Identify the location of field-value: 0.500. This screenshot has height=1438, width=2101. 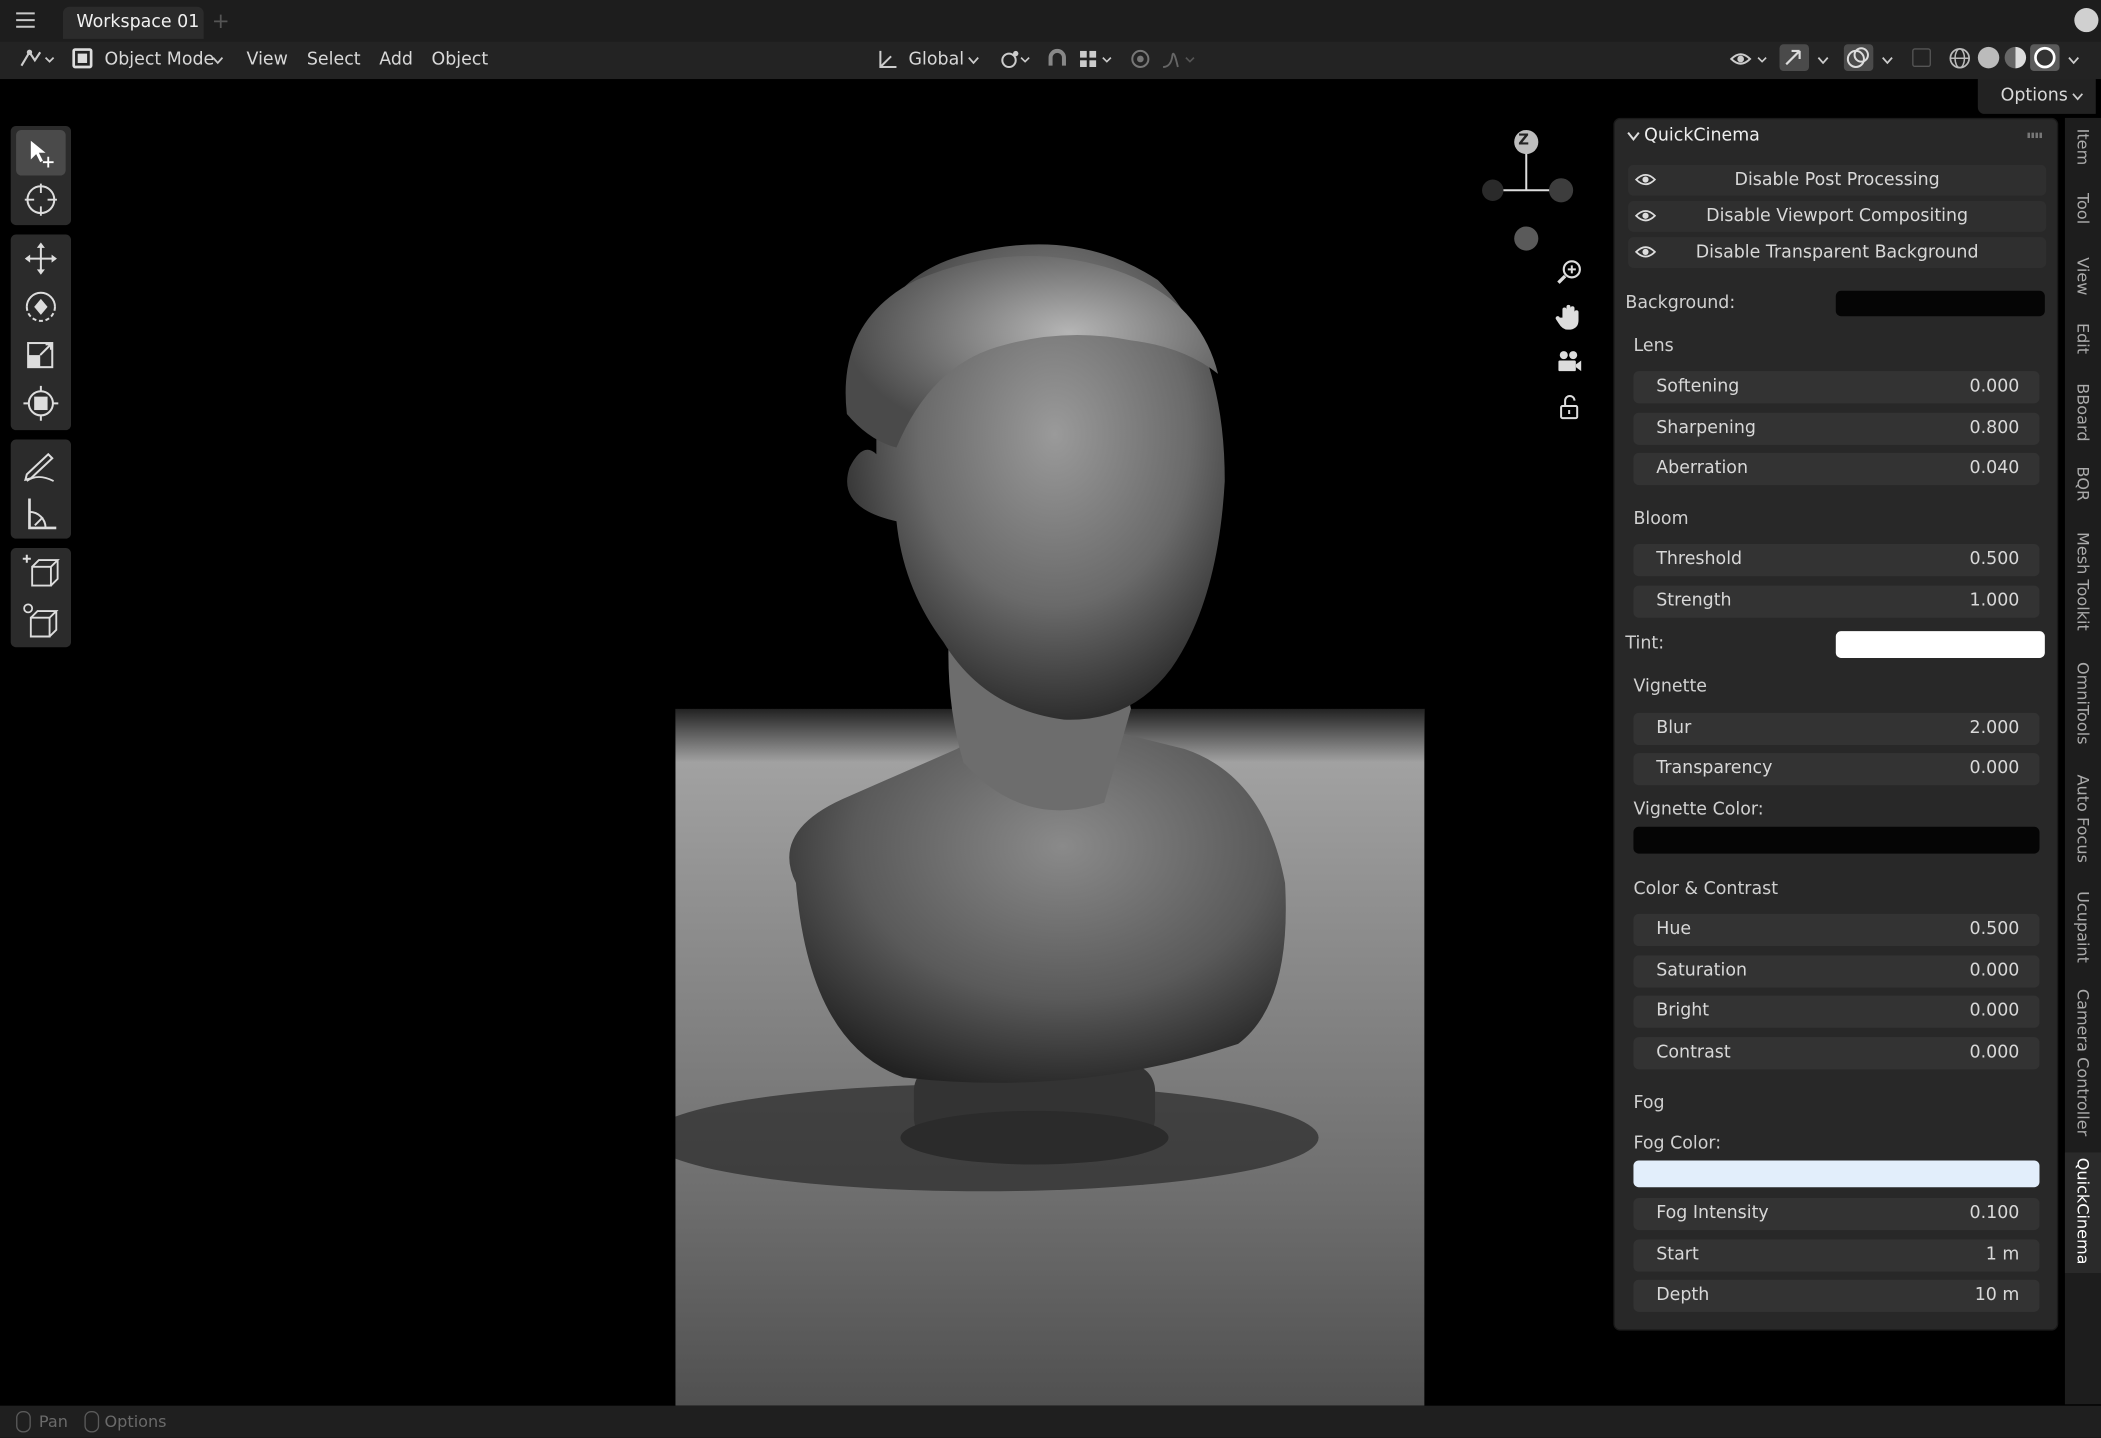
(1994, 929).